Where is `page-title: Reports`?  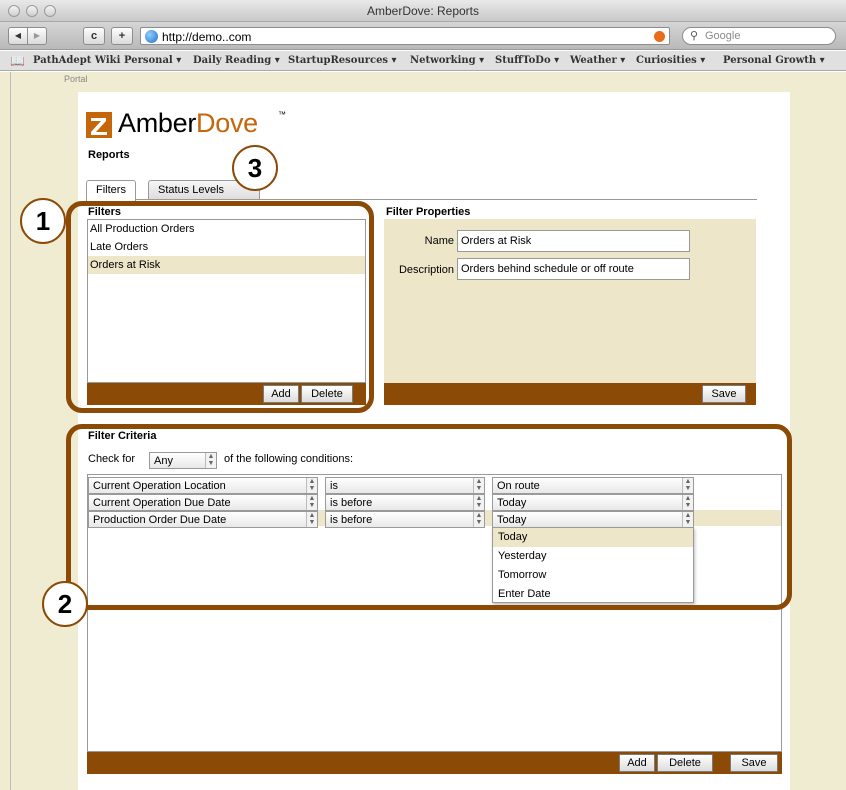 page-title: Reports is located at coordinates (109, 155).